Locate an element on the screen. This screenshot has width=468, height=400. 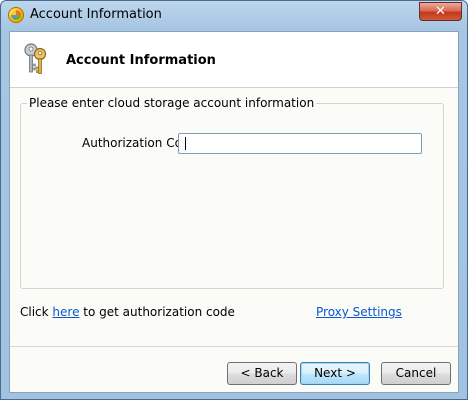
page-title: Account Information is located at coordinates (141, 60).